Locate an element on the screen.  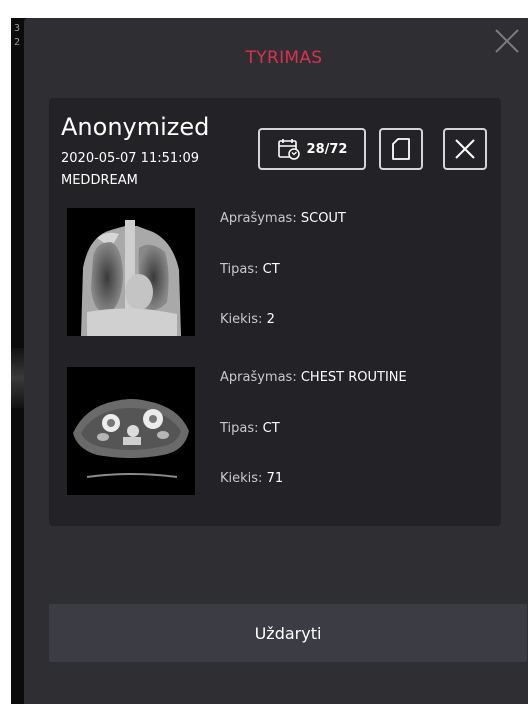
study-source: MEDDREAM is located at coordinates (99, 180).